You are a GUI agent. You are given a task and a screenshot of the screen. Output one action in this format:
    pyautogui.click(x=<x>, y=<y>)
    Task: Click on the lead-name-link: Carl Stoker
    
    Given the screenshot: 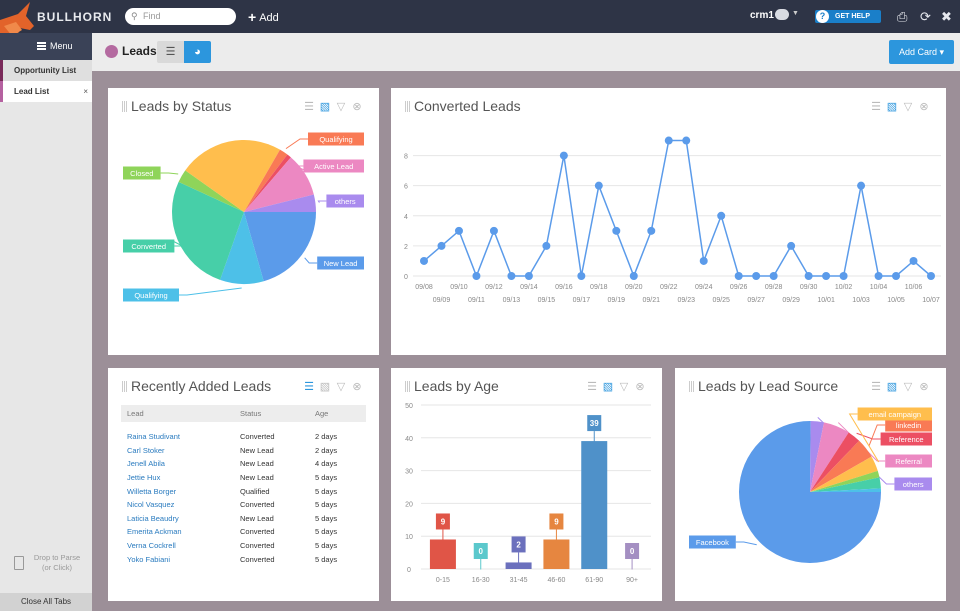 What is the action you would take?
    pyautogui.click(x=177, y=451)
    